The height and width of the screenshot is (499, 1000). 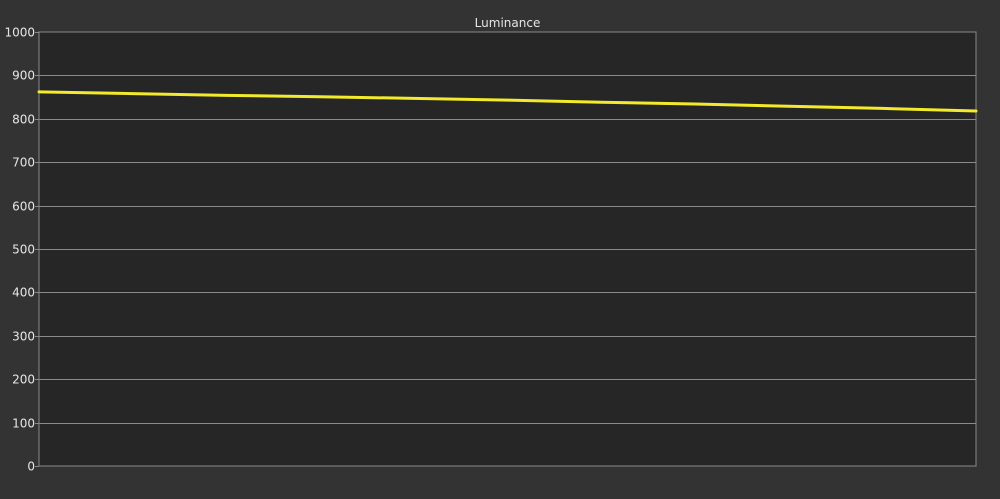 I want to click on y-tick-label-900: 900, so click(x=23, y=76).